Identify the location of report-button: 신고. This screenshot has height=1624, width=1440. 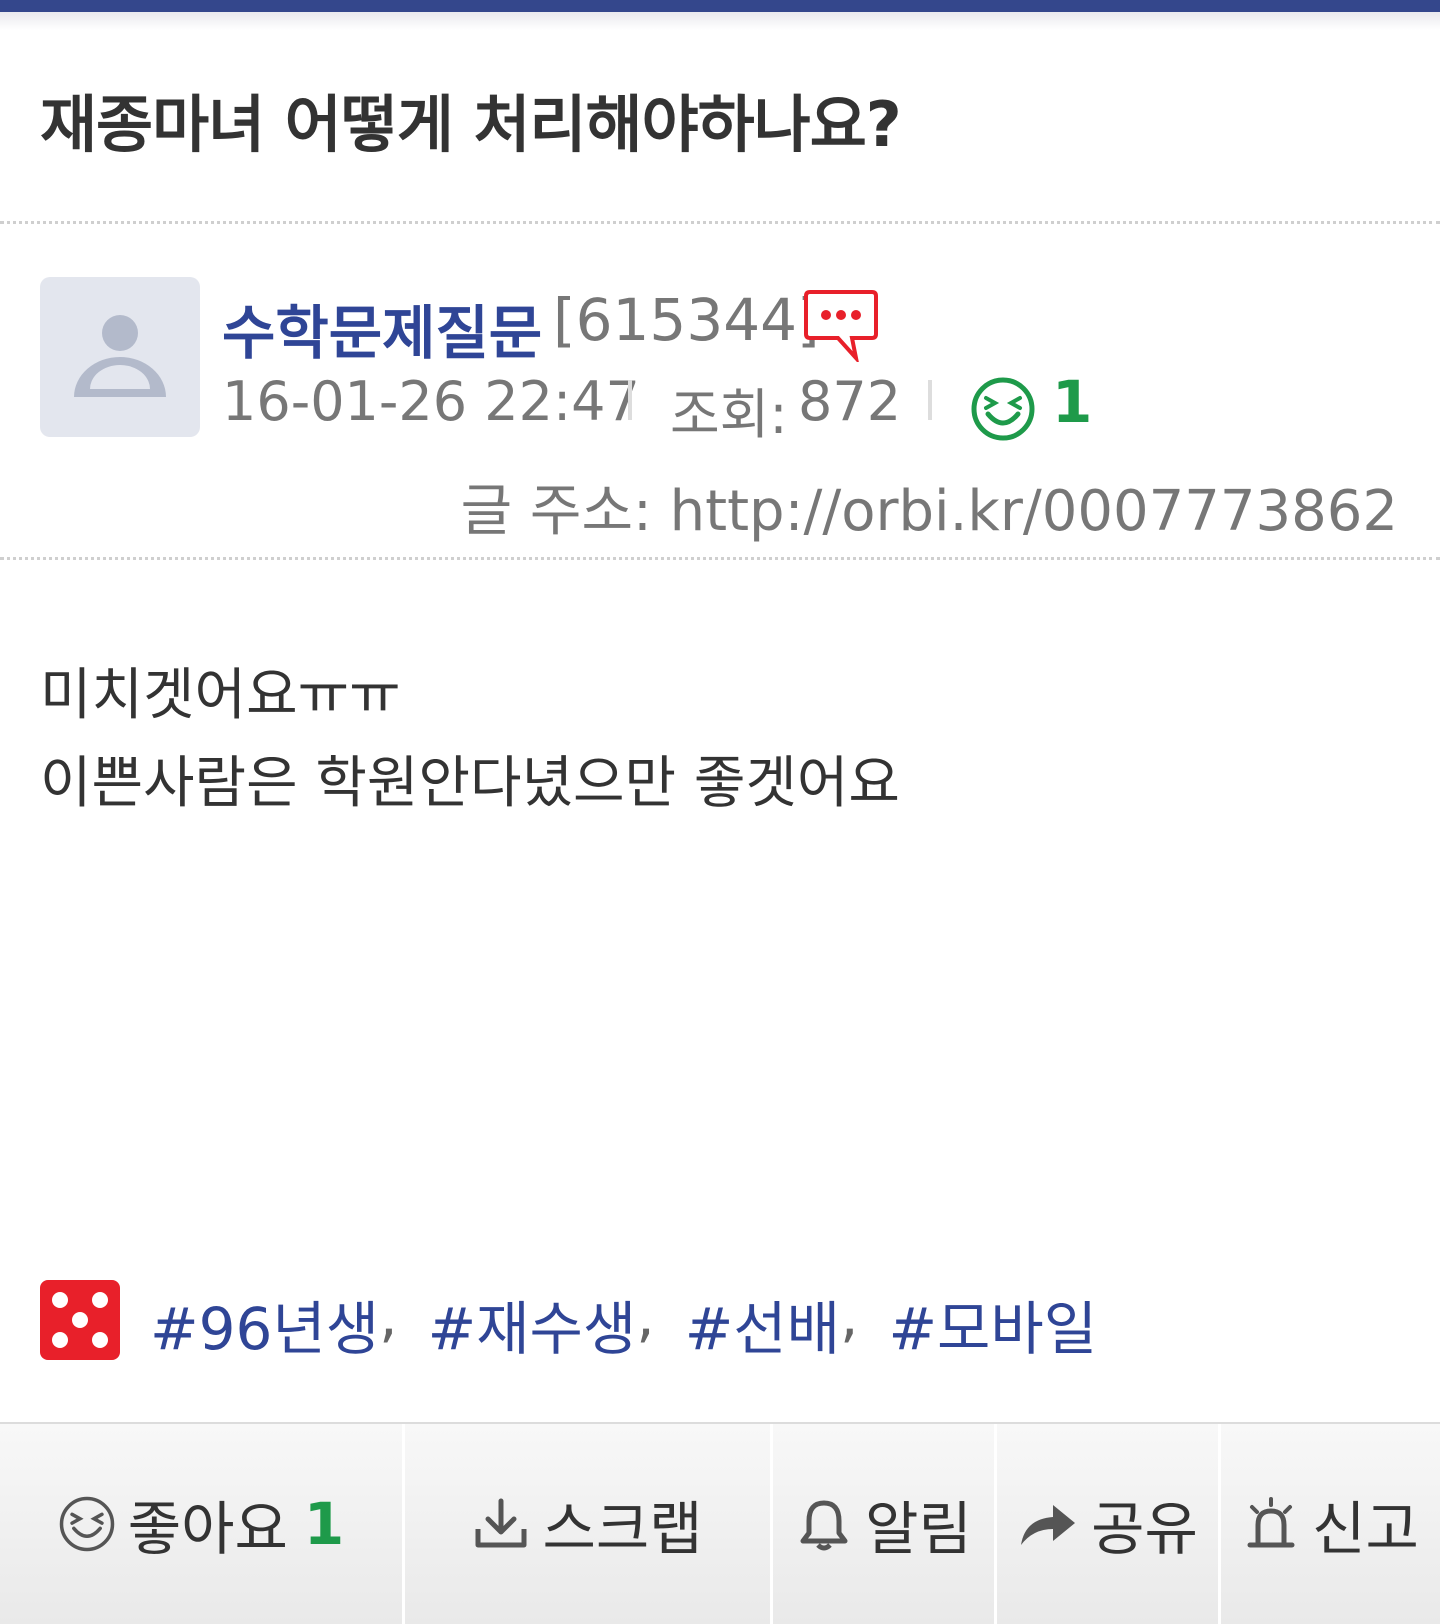
(1330, 1524).